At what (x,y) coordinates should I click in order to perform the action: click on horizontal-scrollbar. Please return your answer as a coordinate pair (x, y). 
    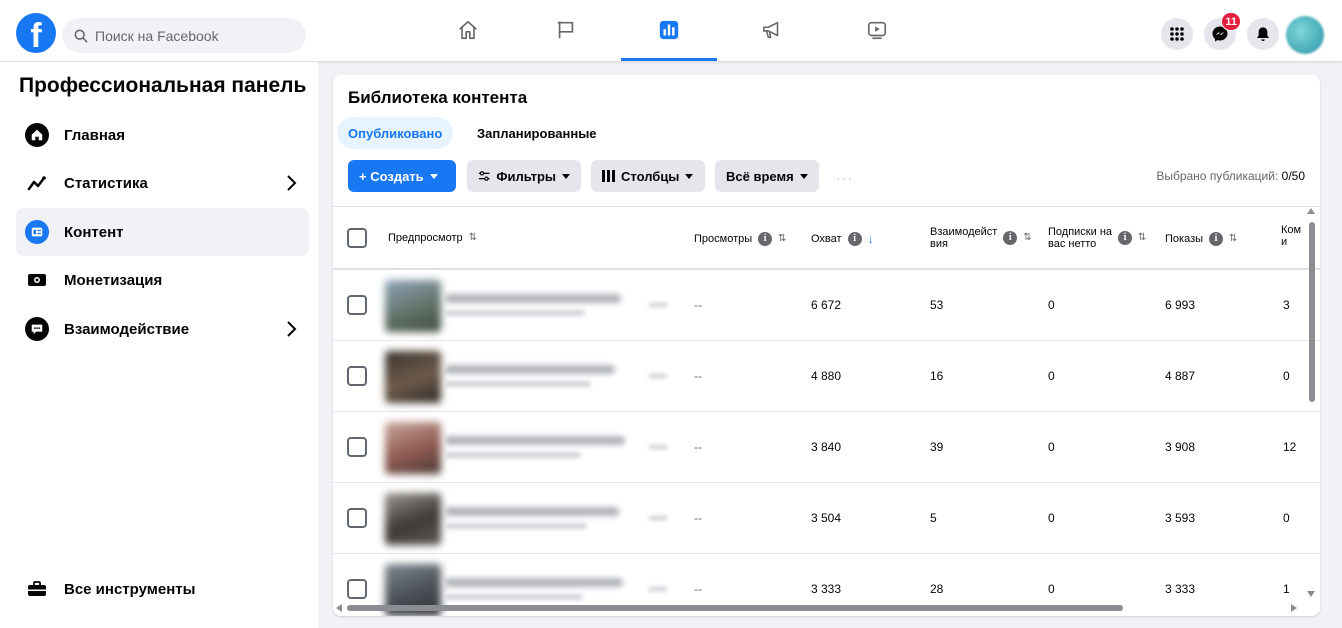
    Looking at the image, I should click on (818, 607).